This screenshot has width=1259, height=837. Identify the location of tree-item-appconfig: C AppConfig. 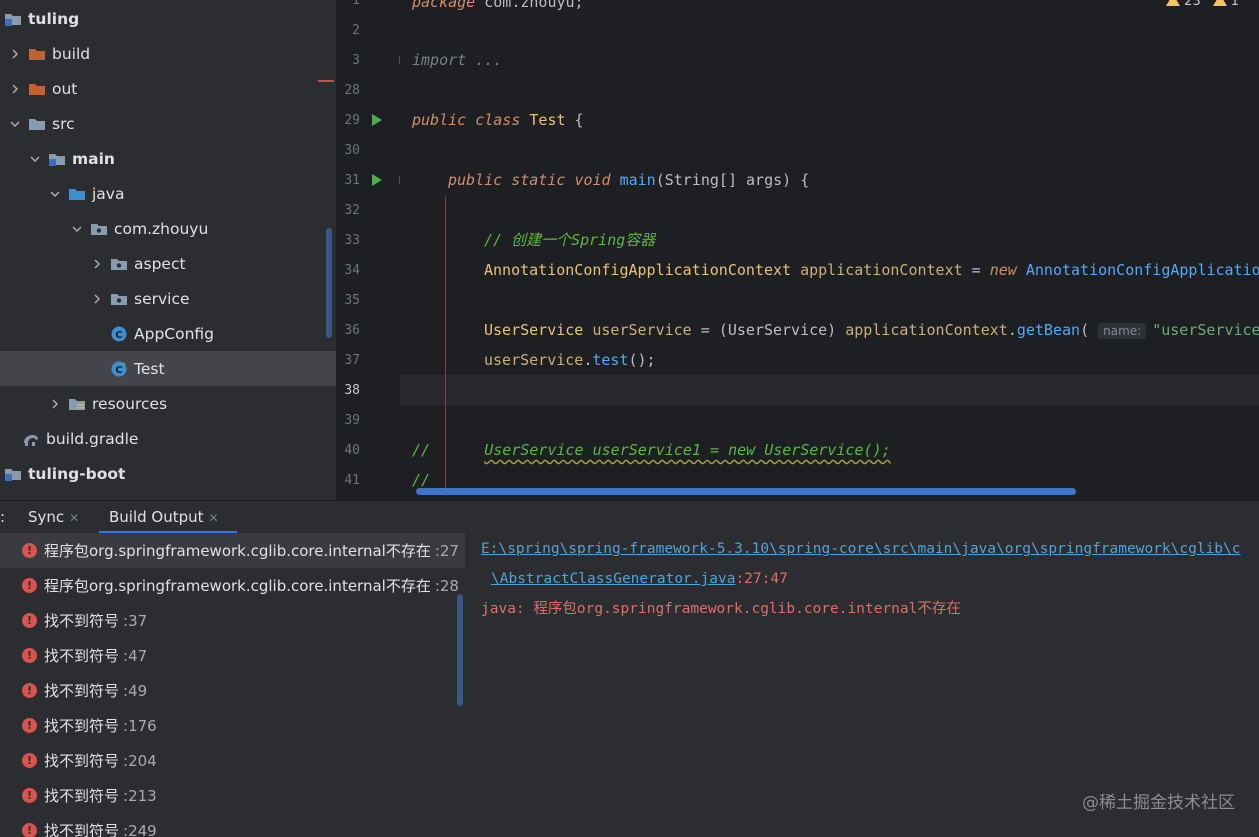
(168, 333).